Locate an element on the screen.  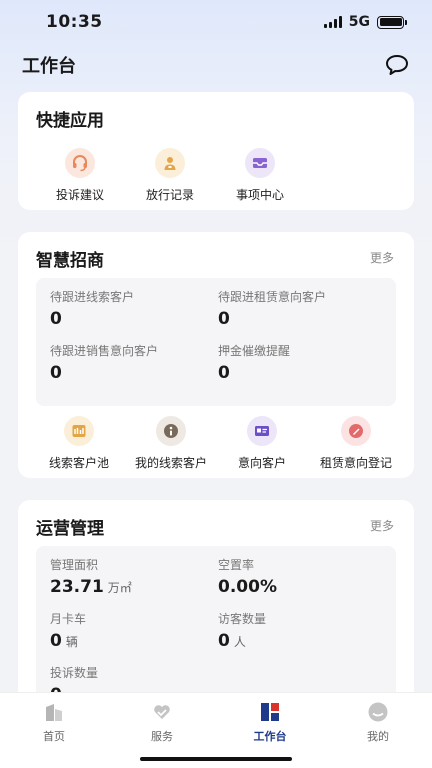
user-icon is located at coordinates (378, 712).